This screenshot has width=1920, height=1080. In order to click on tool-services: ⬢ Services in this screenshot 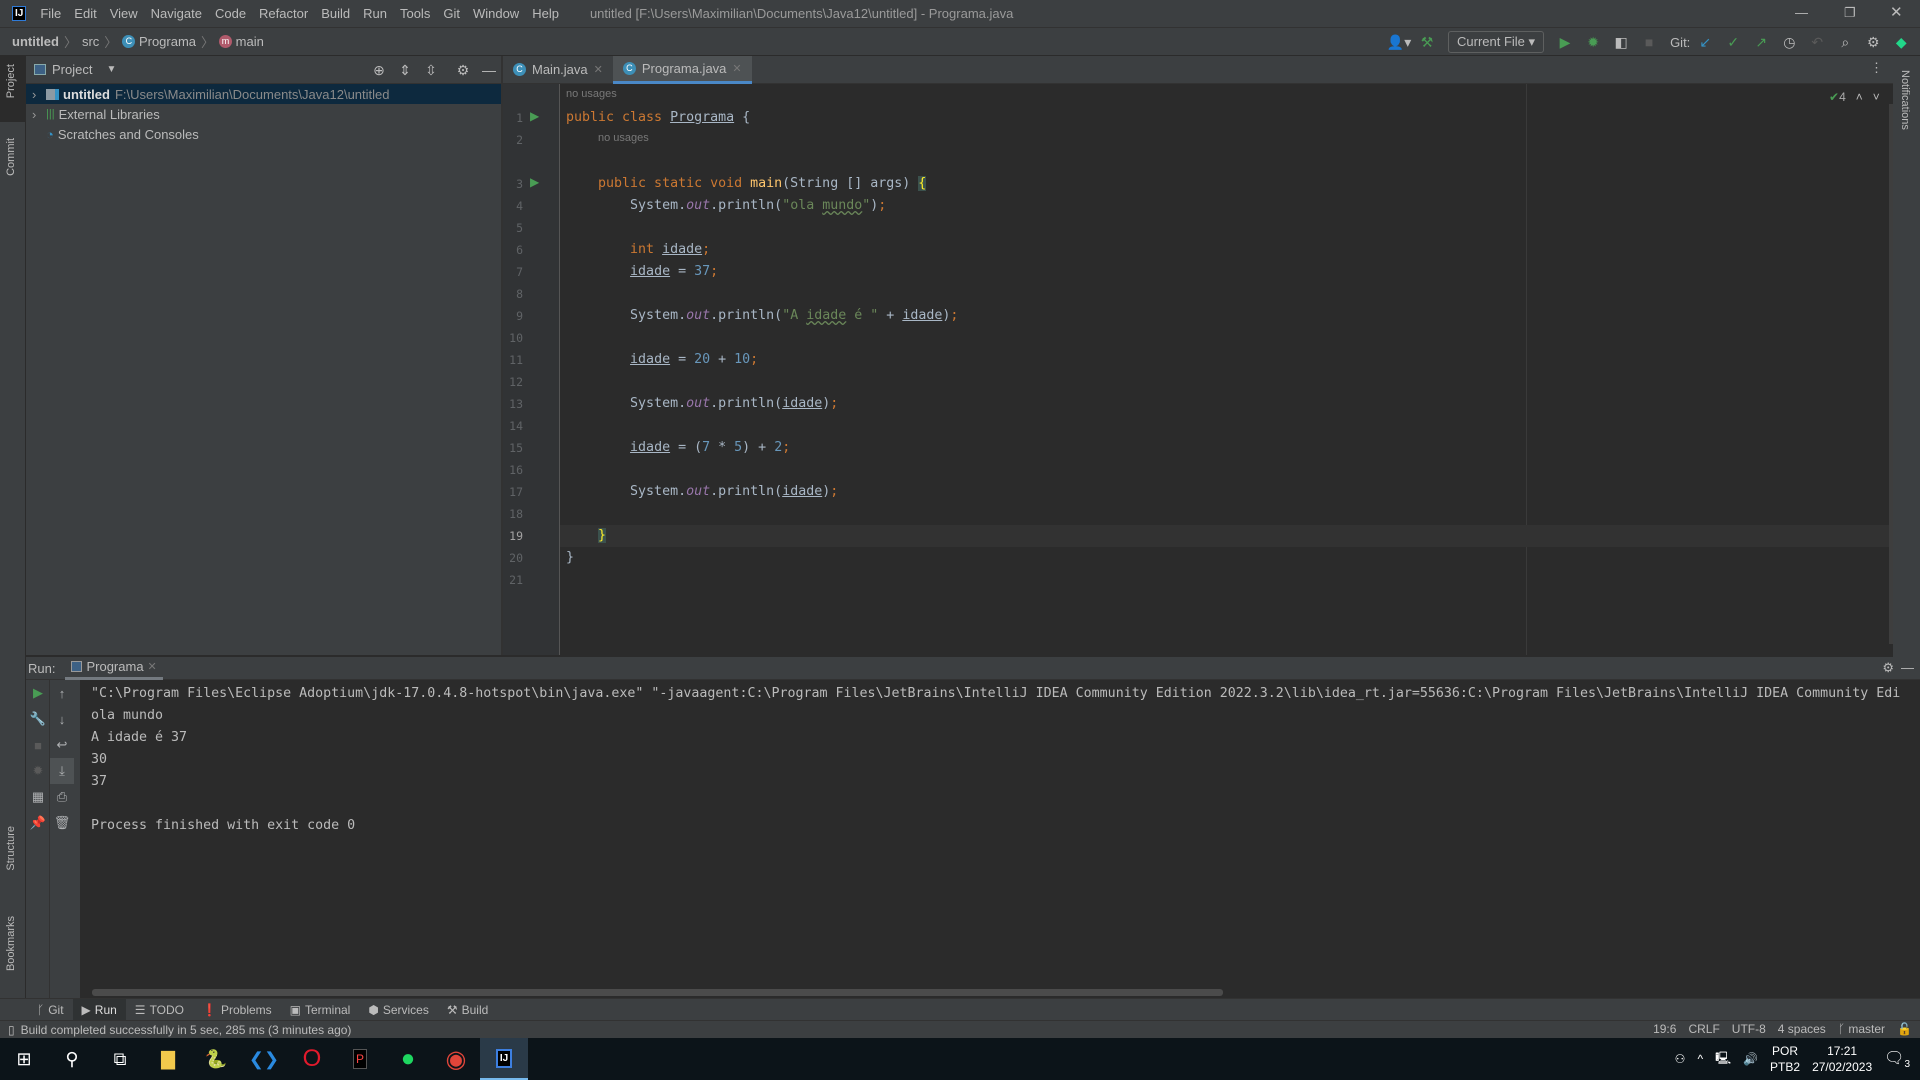, I will do `click(398, 1010)`.